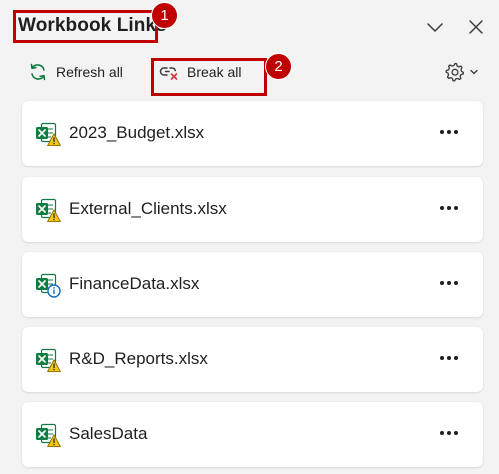  What do you see at coordinates (148, 208) in the screenshot?
I see `workbook-link-name: External_Clients.xlsx` at bounding box center [148, 208].